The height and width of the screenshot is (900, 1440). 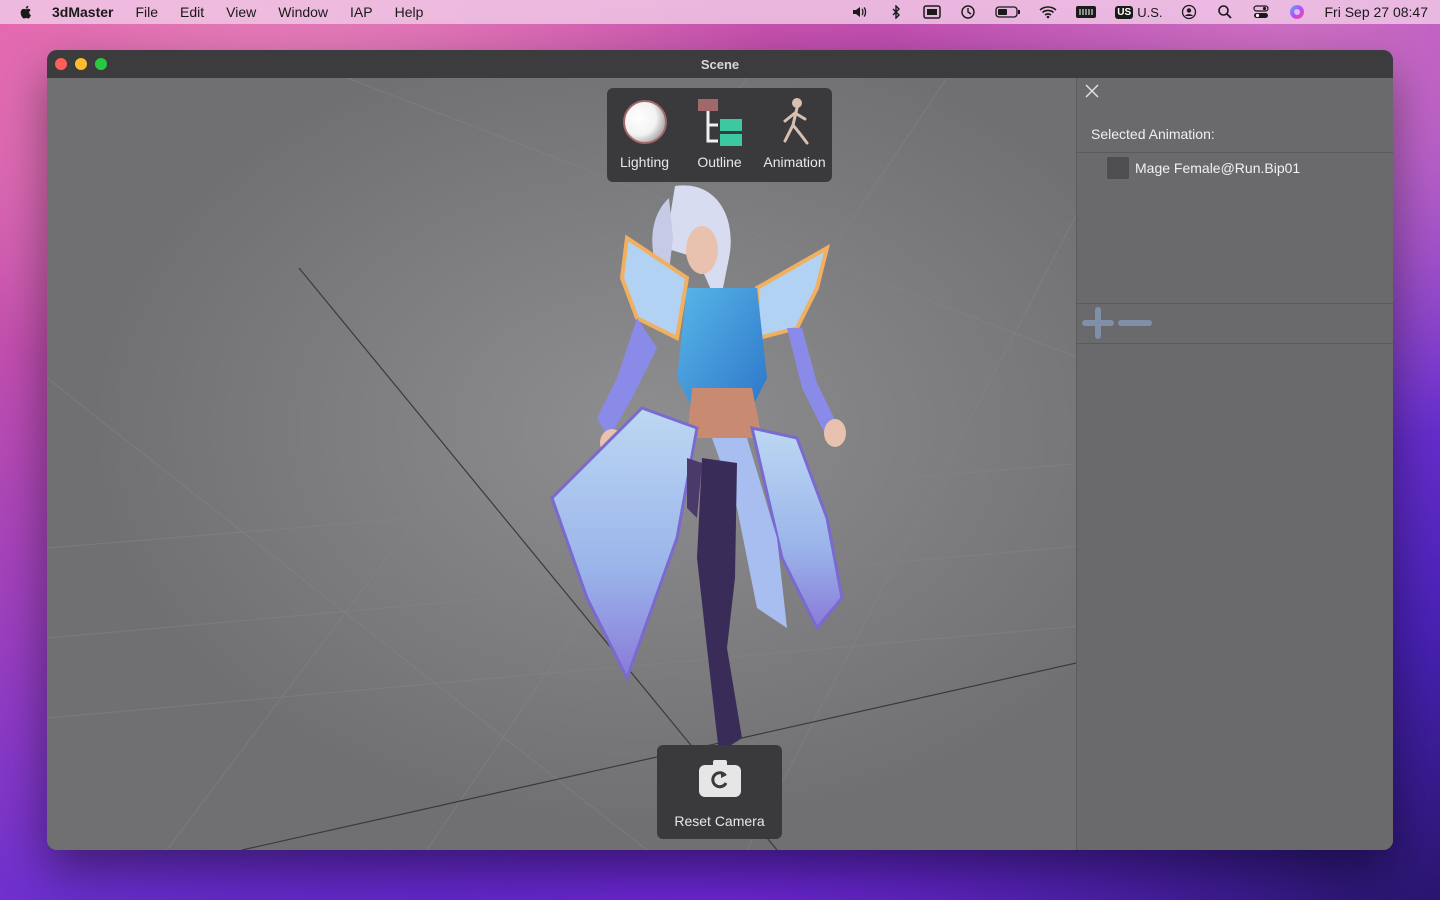 I want to click on window-title: Scene, so click(x=720, y=64).